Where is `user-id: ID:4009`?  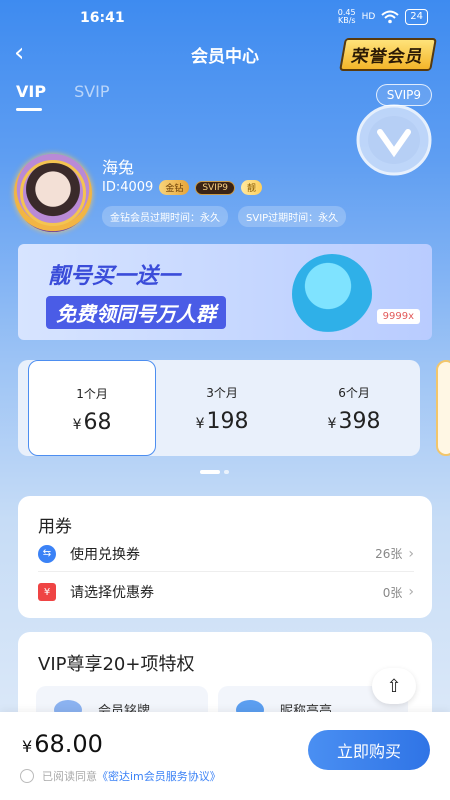
user-id: ID:4009 is located at coordinates (128, 187).